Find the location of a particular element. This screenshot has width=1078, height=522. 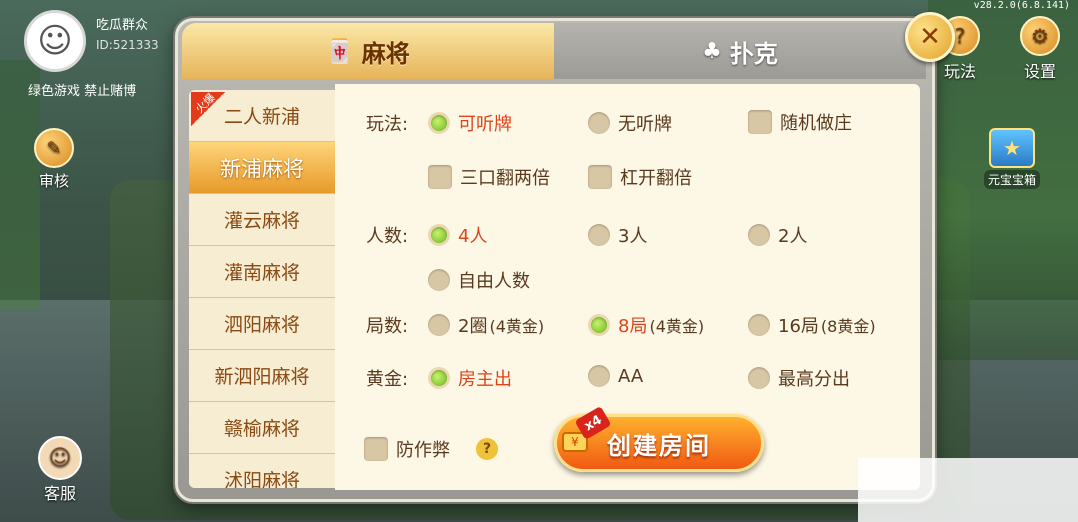

customer-service-label: 客服 is located at coordinates (59, 493).